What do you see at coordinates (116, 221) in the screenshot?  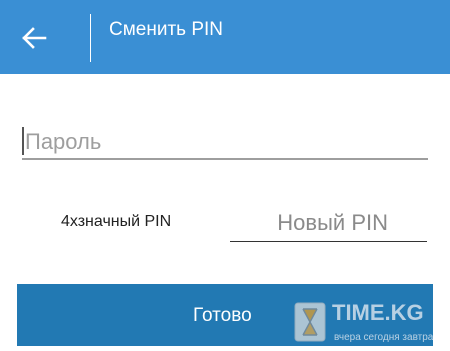 I see `pin-label: 4хзначный PIN` at bounding box center [116, 221].